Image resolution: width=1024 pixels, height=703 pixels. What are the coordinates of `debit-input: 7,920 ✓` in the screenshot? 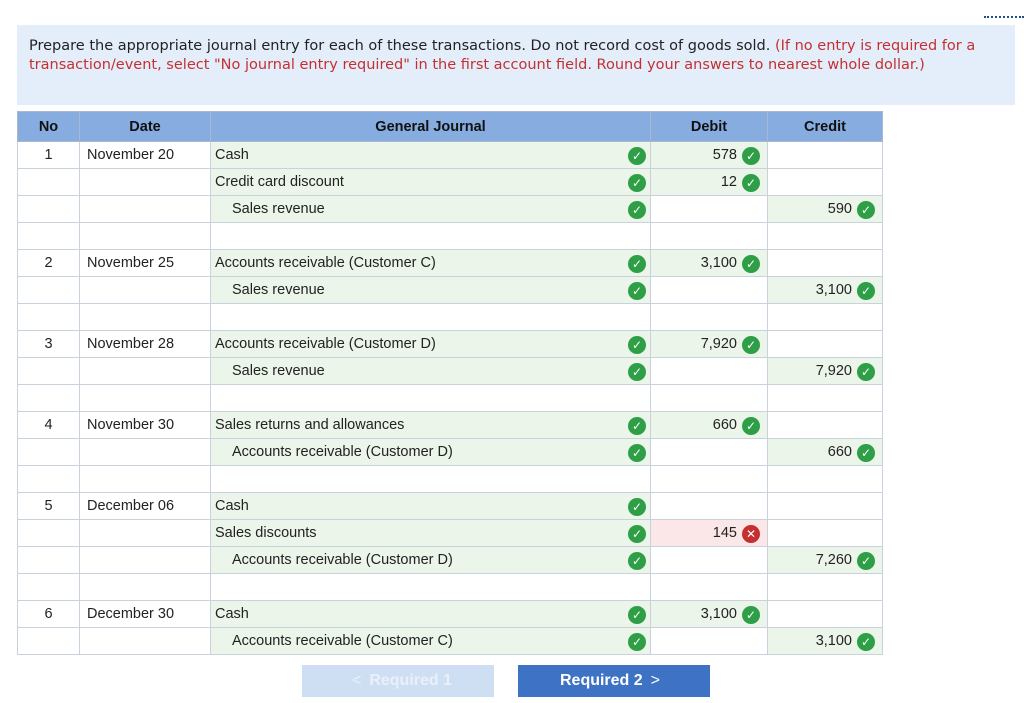 It's located at (709, 344).